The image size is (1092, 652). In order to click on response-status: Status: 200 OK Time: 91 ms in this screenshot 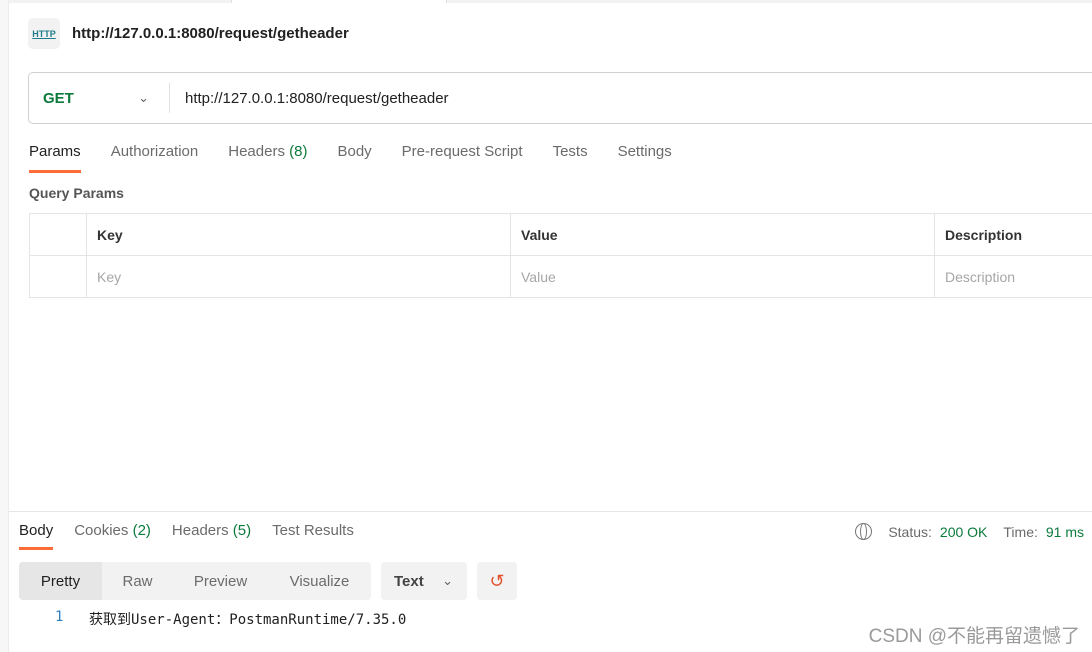, I will do `click(969, 531)`.